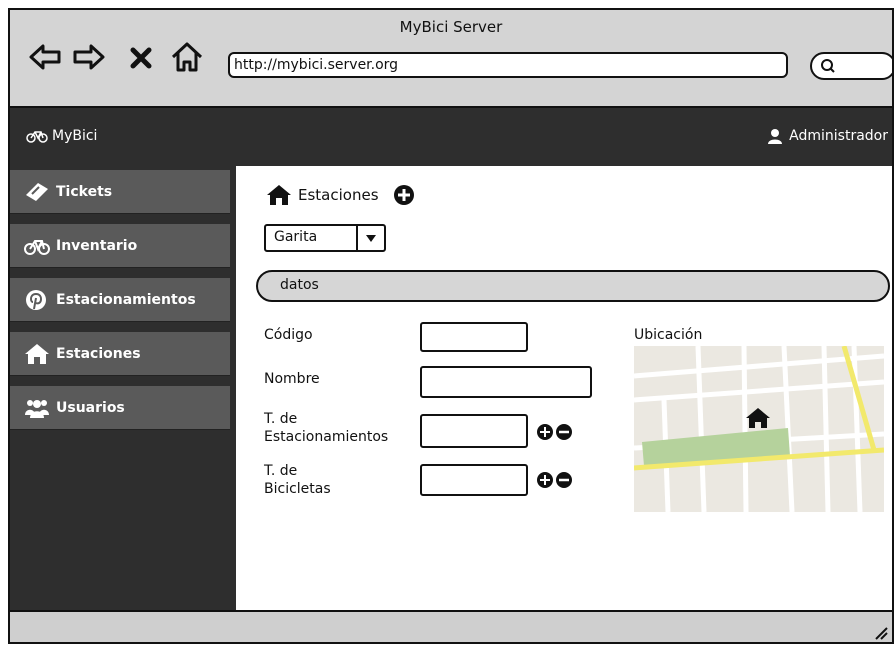 The image size is (896, 648). I want to click on t-estacionamientos-field, so click(474, 431).